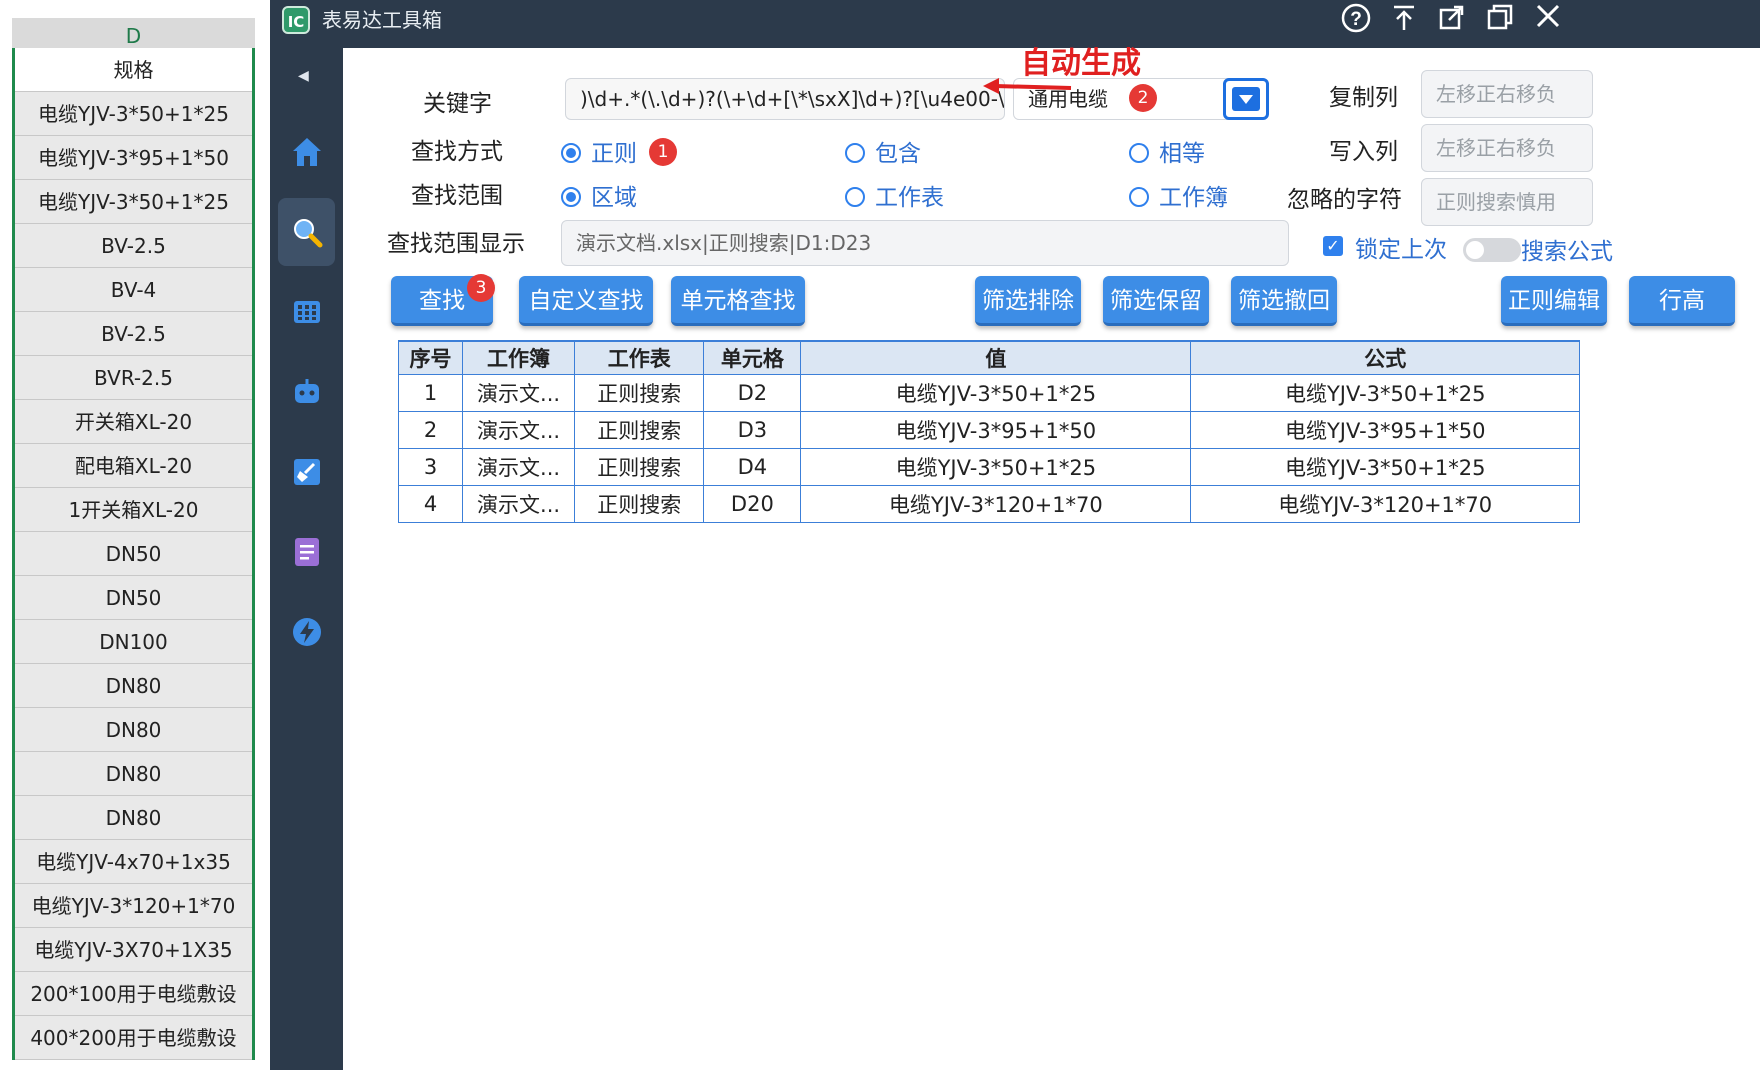 The width and height of the screenshot is (1760, 1070). Describe the element at coordinates (1554, 301) in the screenshot. I see `regex-edit-button: 正则编辑` at that location.